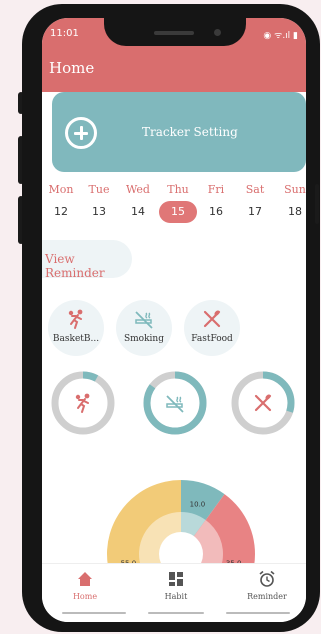  I want to click on habit-label: Smoking, so click(143, 339).